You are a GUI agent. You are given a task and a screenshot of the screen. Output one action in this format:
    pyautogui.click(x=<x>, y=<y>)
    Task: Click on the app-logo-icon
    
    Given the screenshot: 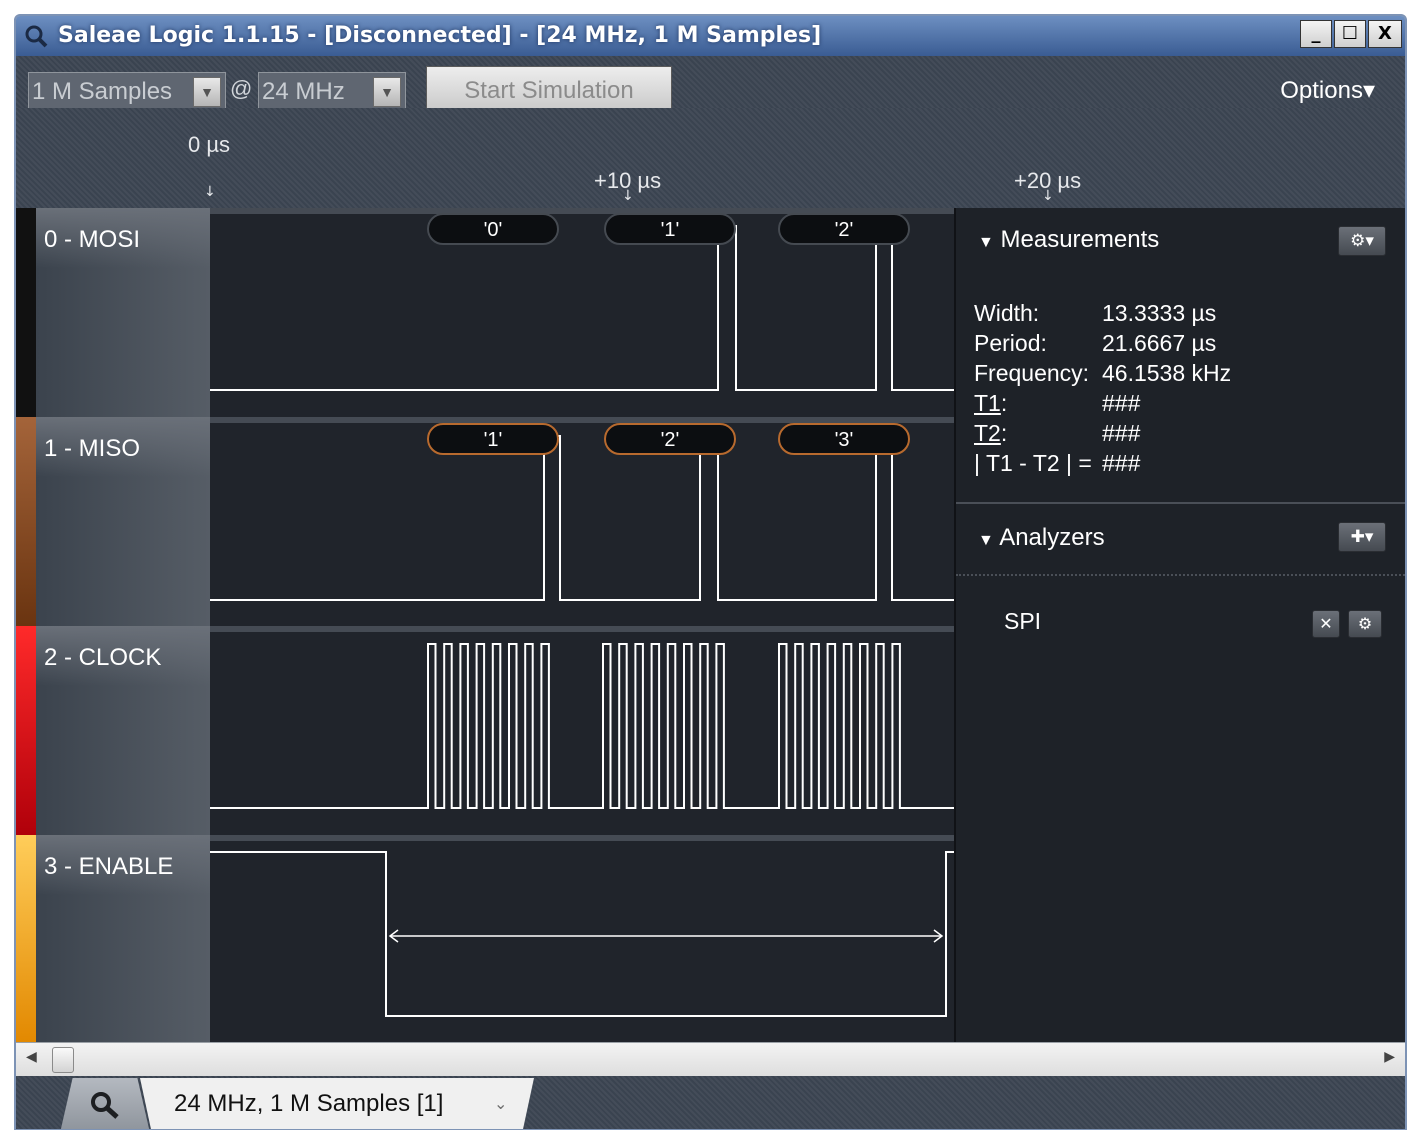 What is the action you would take?
    pyautogui.click(x=36, y=36)
    